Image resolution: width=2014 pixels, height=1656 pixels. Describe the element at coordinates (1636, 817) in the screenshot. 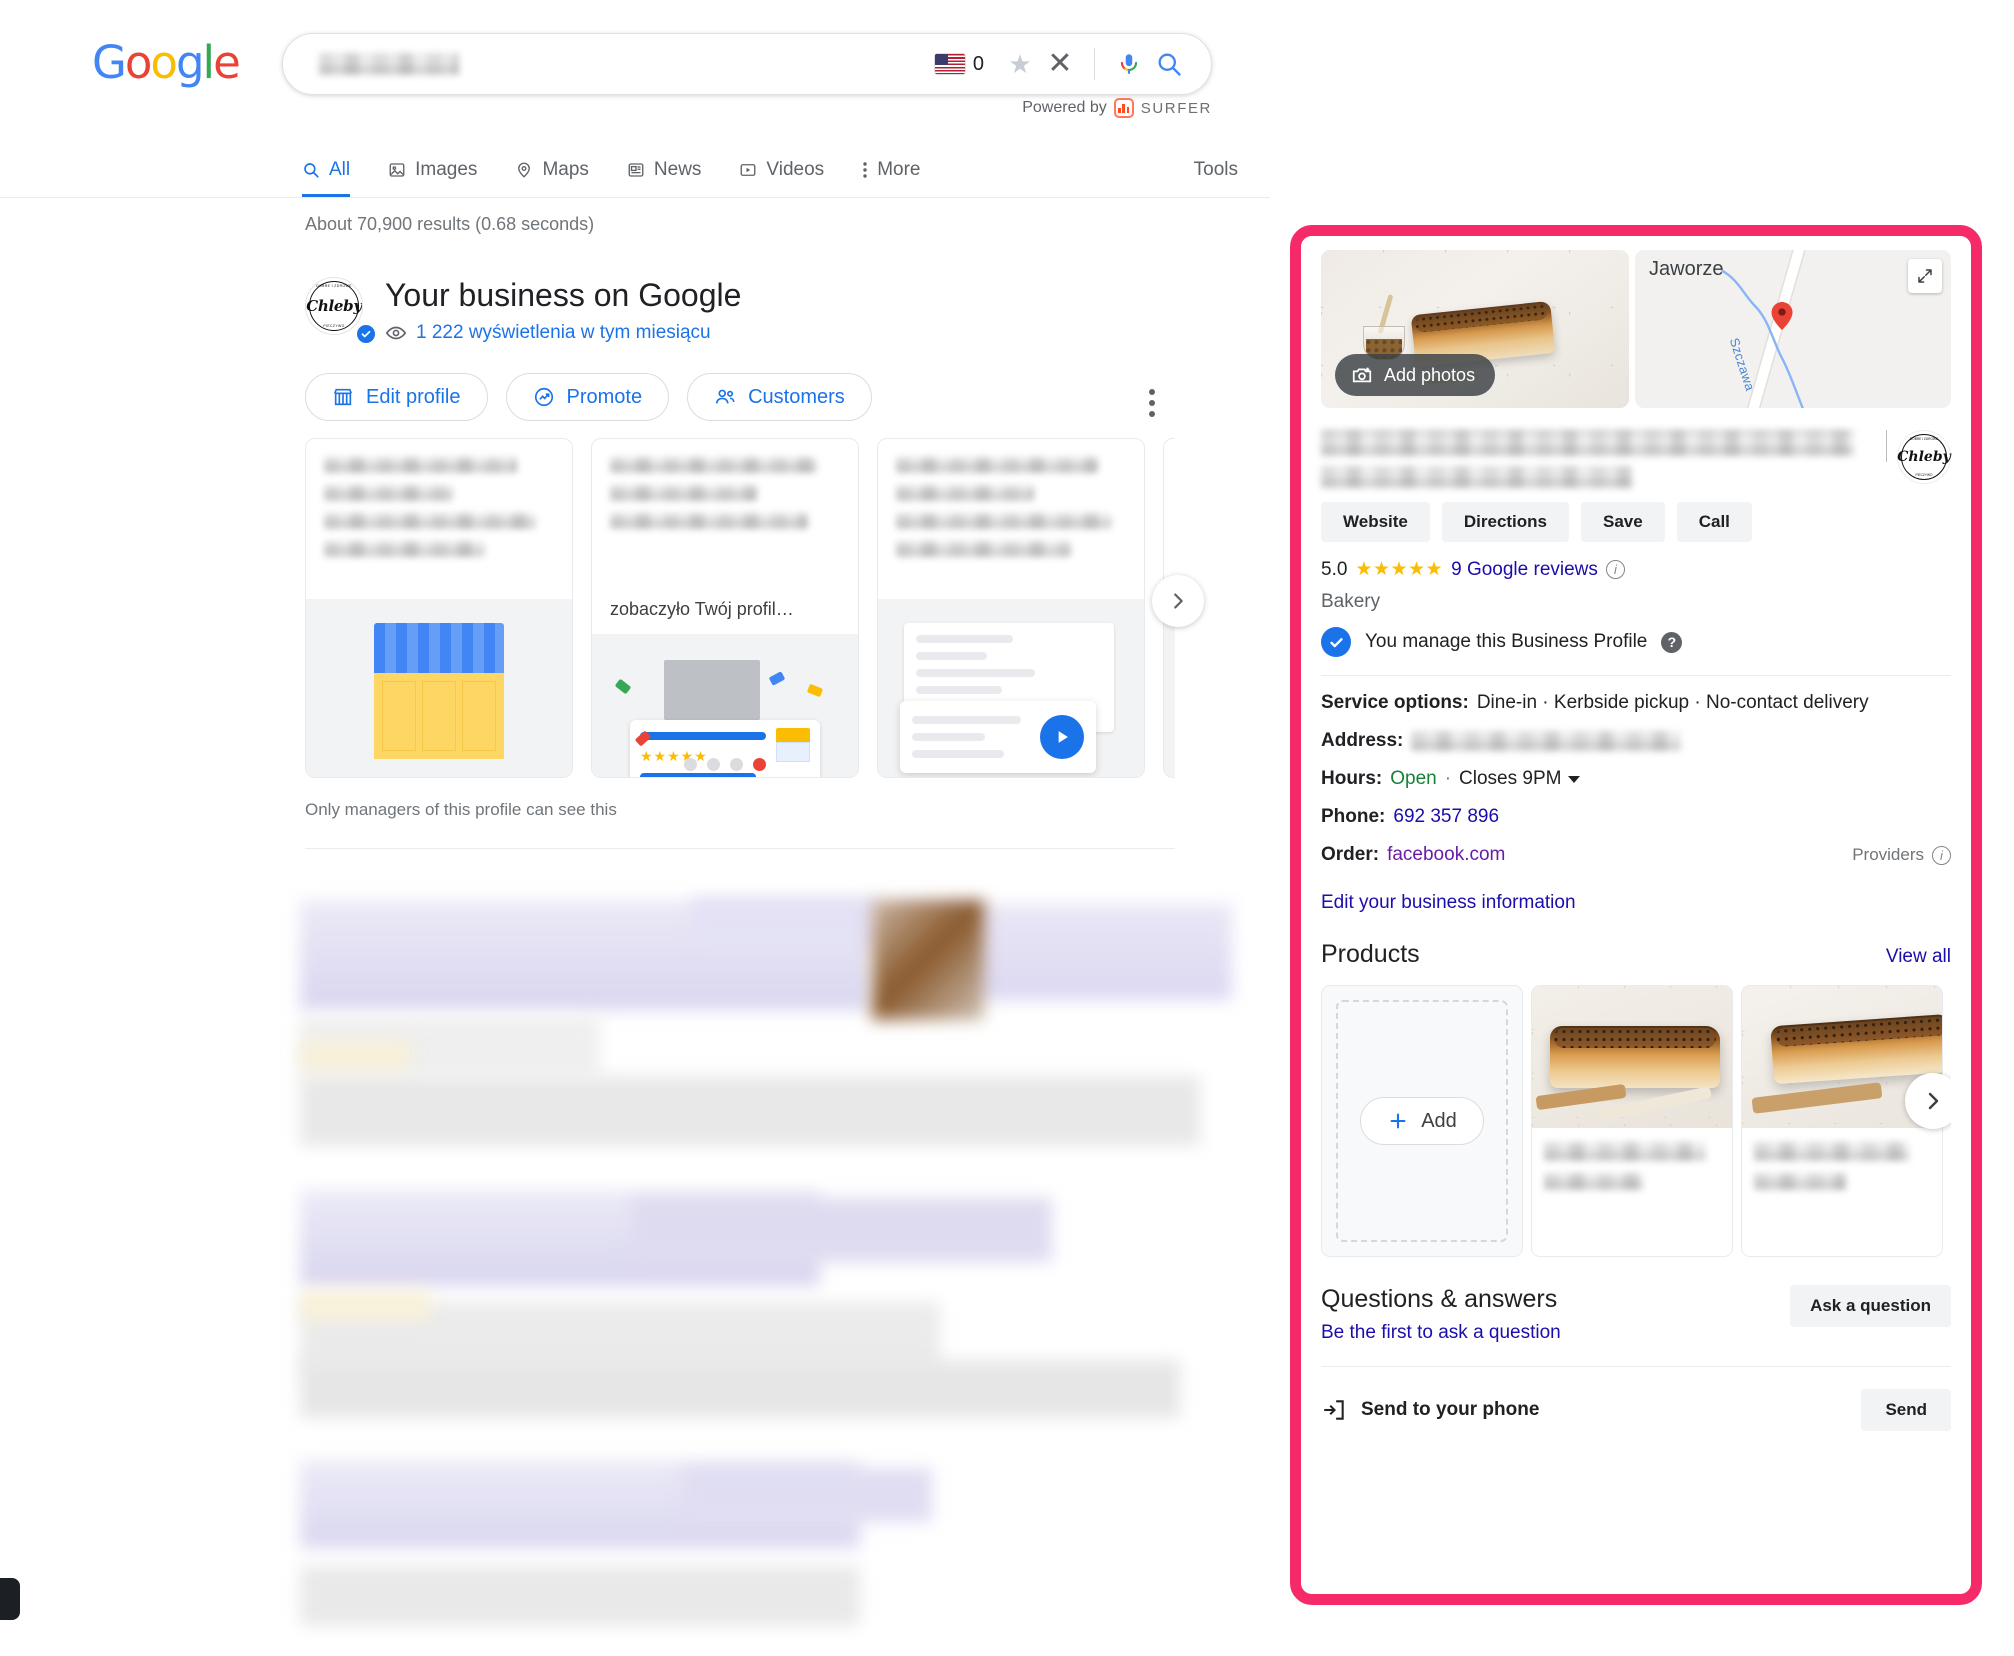

I see `phone-row: Phone: 692 357 896` at that location.